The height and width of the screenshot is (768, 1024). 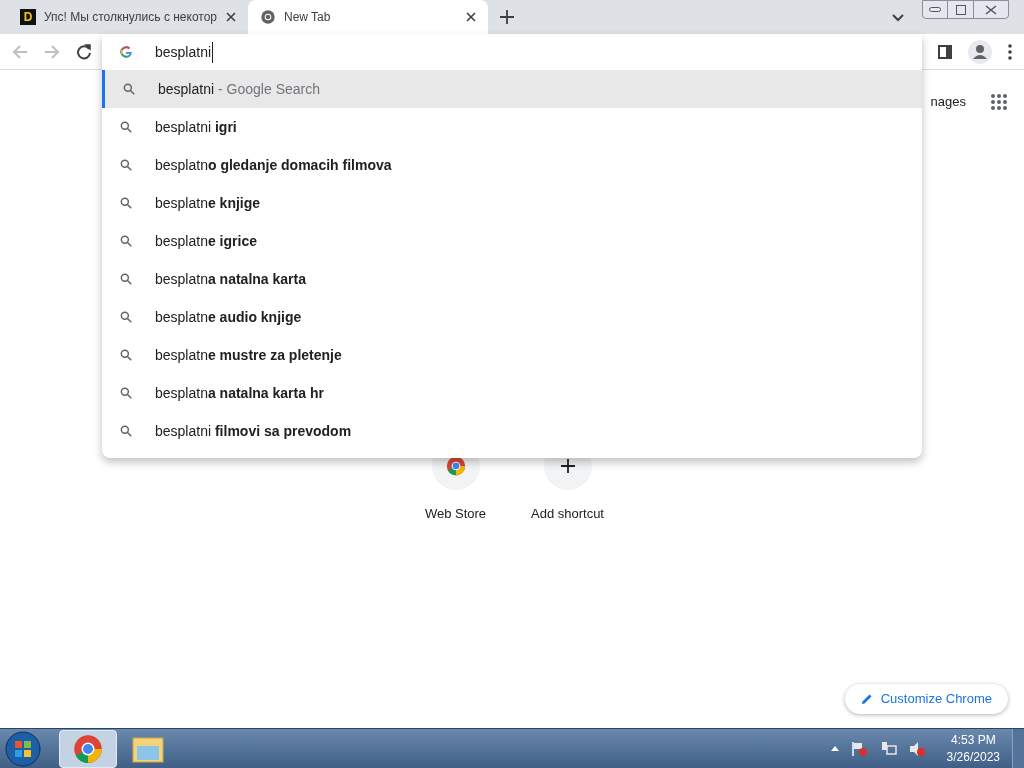 What do you see at coordinates (269, 89) in the screenshot?
I see `suggestion-hint: - Google Search` at bounding box center [269, 89].